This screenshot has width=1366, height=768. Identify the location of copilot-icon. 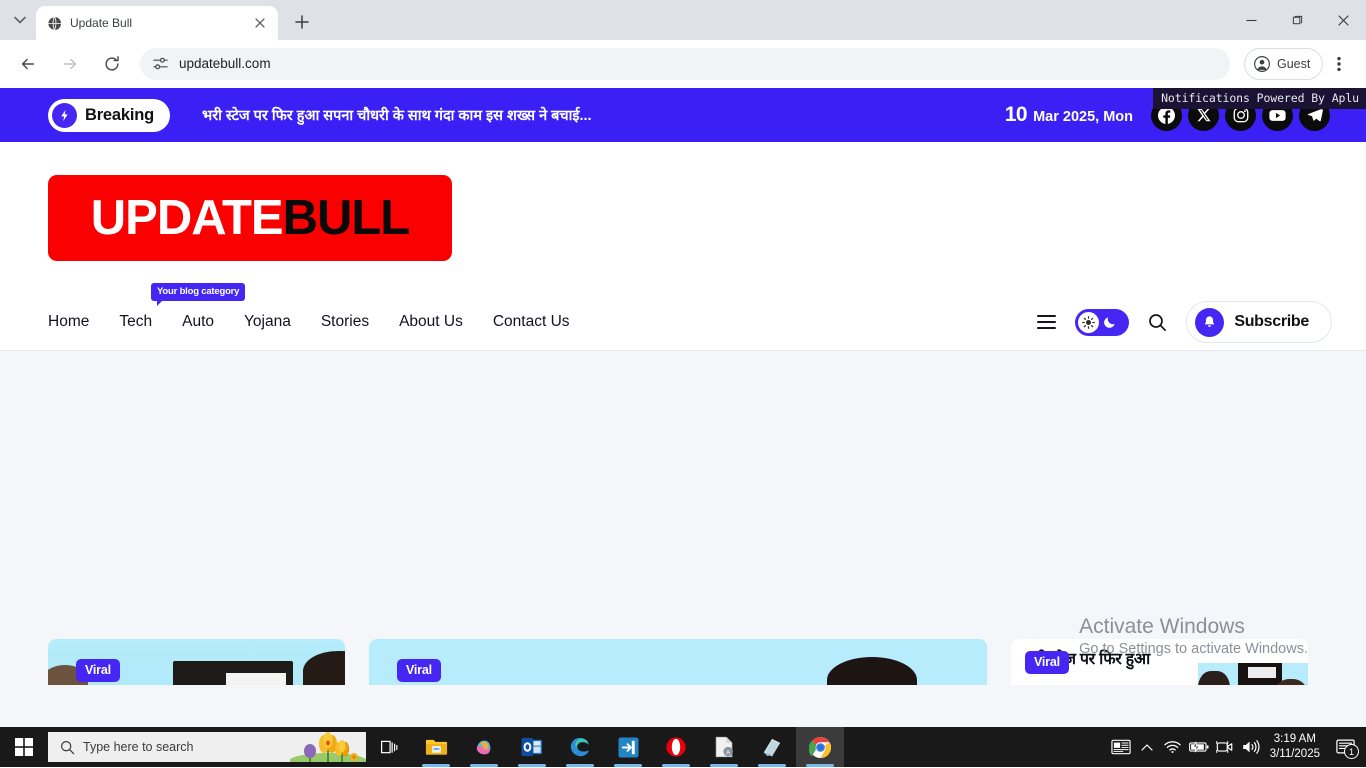
(484, 747).